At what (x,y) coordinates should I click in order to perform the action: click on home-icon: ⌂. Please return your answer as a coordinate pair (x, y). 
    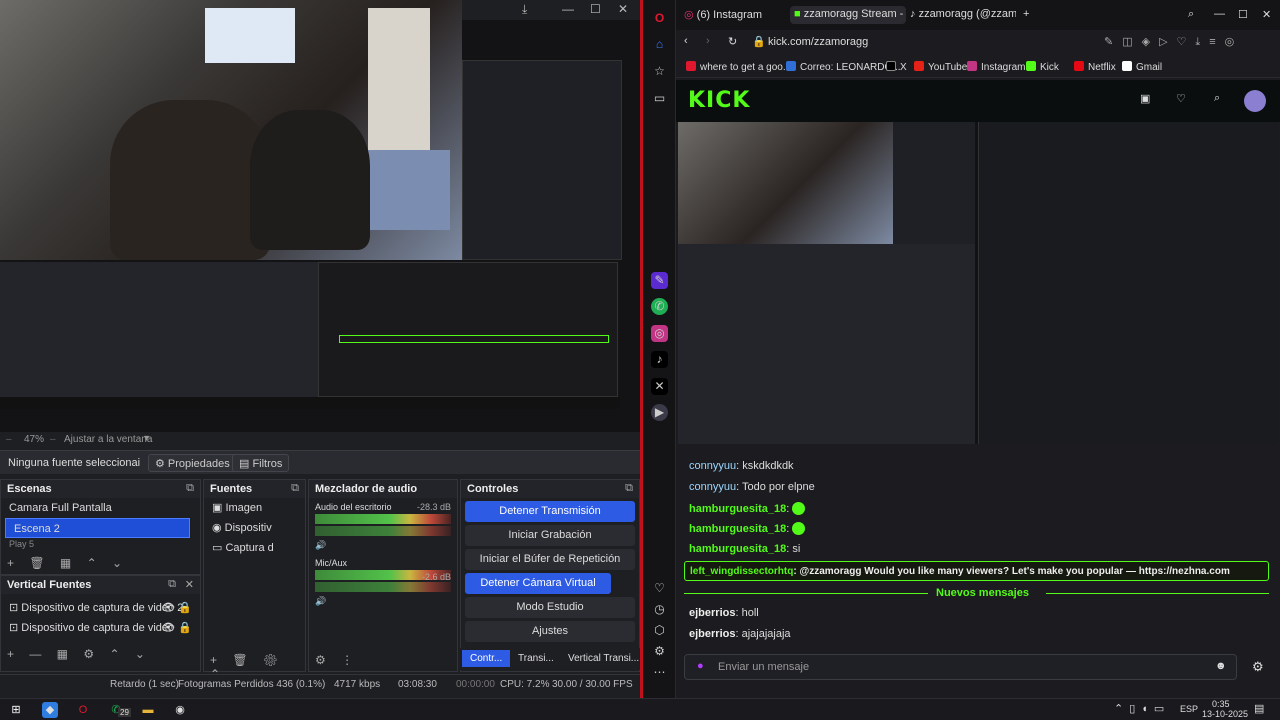
    Looking at the image, I should click on (659, 44).